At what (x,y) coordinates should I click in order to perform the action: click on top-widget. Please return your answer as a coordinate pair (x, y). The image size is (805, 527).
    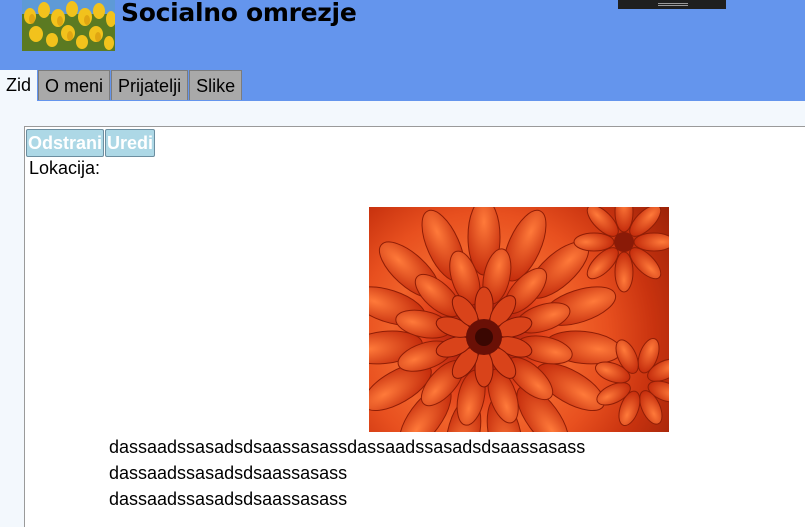
    Looking at the image, I should click on (672, 4).